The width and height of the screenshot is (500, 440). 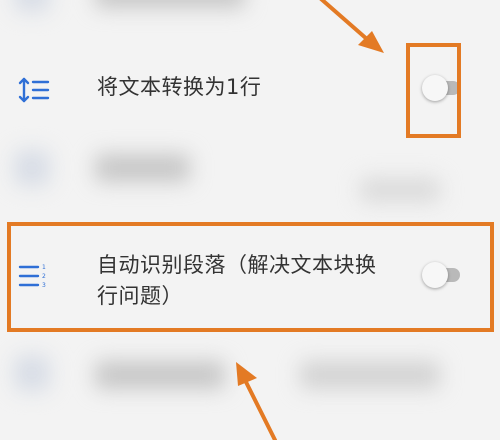 I want to click on arrow-bottom-icon, so click(x=256, y=401).